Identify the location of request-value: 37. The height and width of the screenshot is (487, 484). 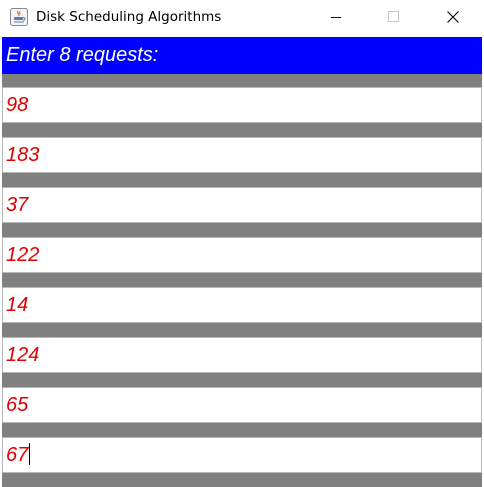
(17, 205).